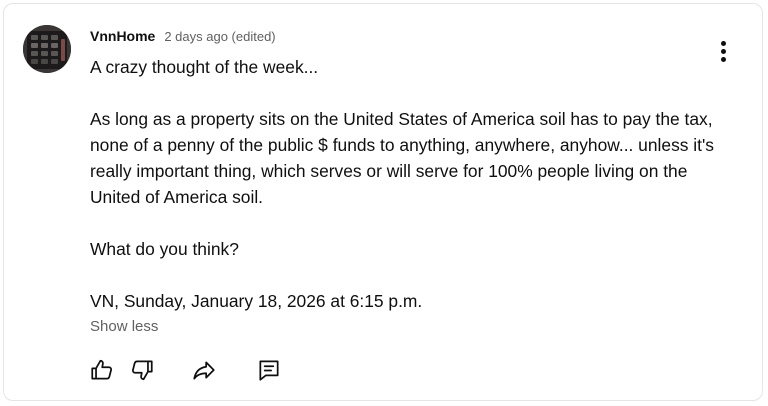 Image resolution: width=768 pixels, height=406 pixels. I want to click on reply-button, so click(269, 370).